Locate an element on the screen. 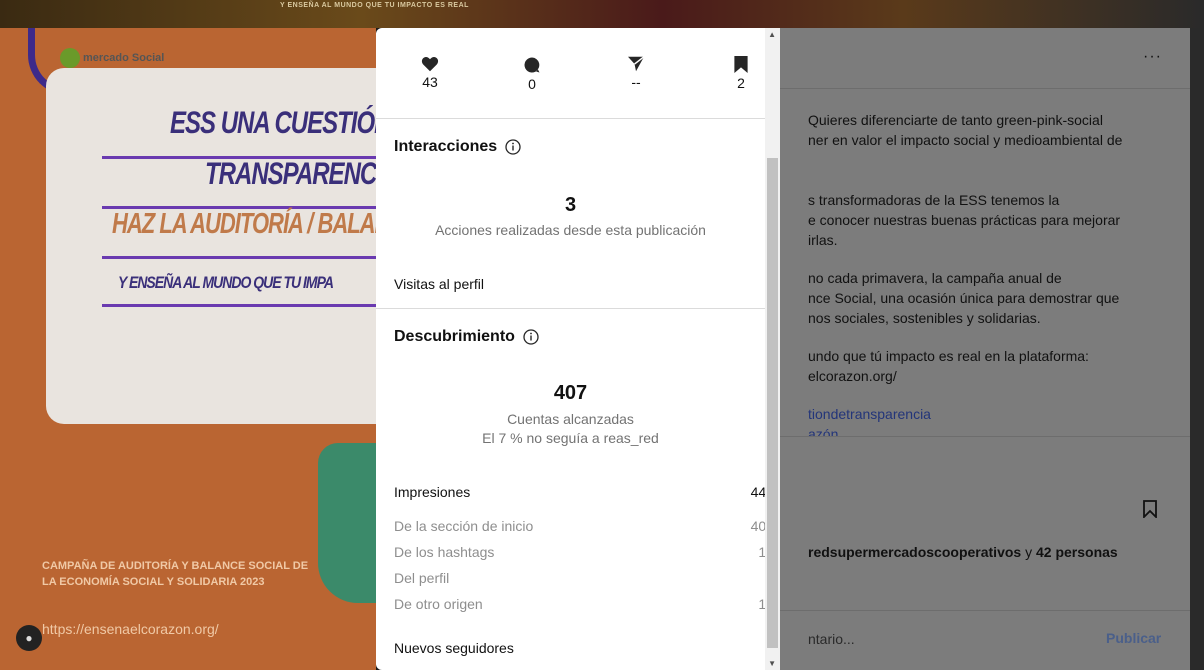 The width and height of the screenshot is (1204, 670). brand-name: mercado Social is located at coordinates (124, 58).